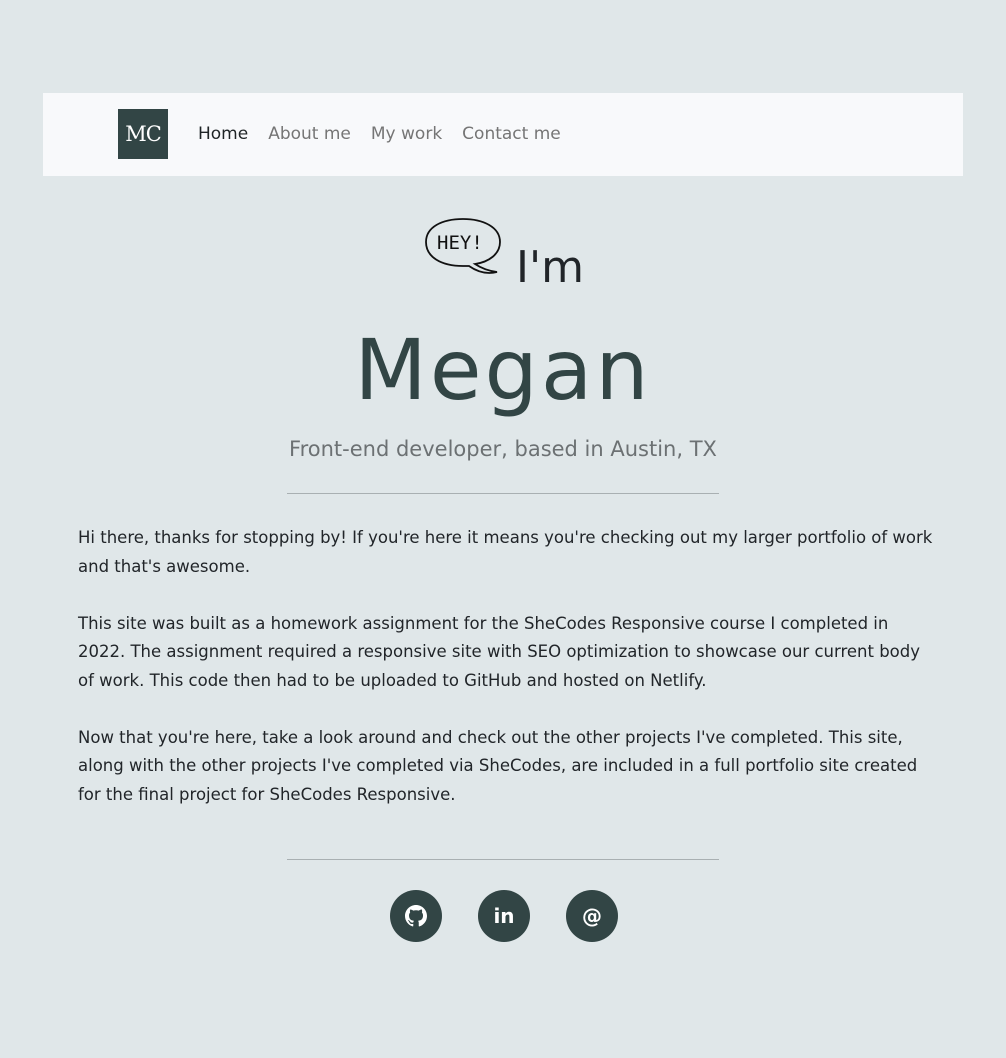 This screenshot has height=1058, width=1006. I want to click on hero-subtitle: Front-end developer, based in Austin, TX, so click(503, 449).